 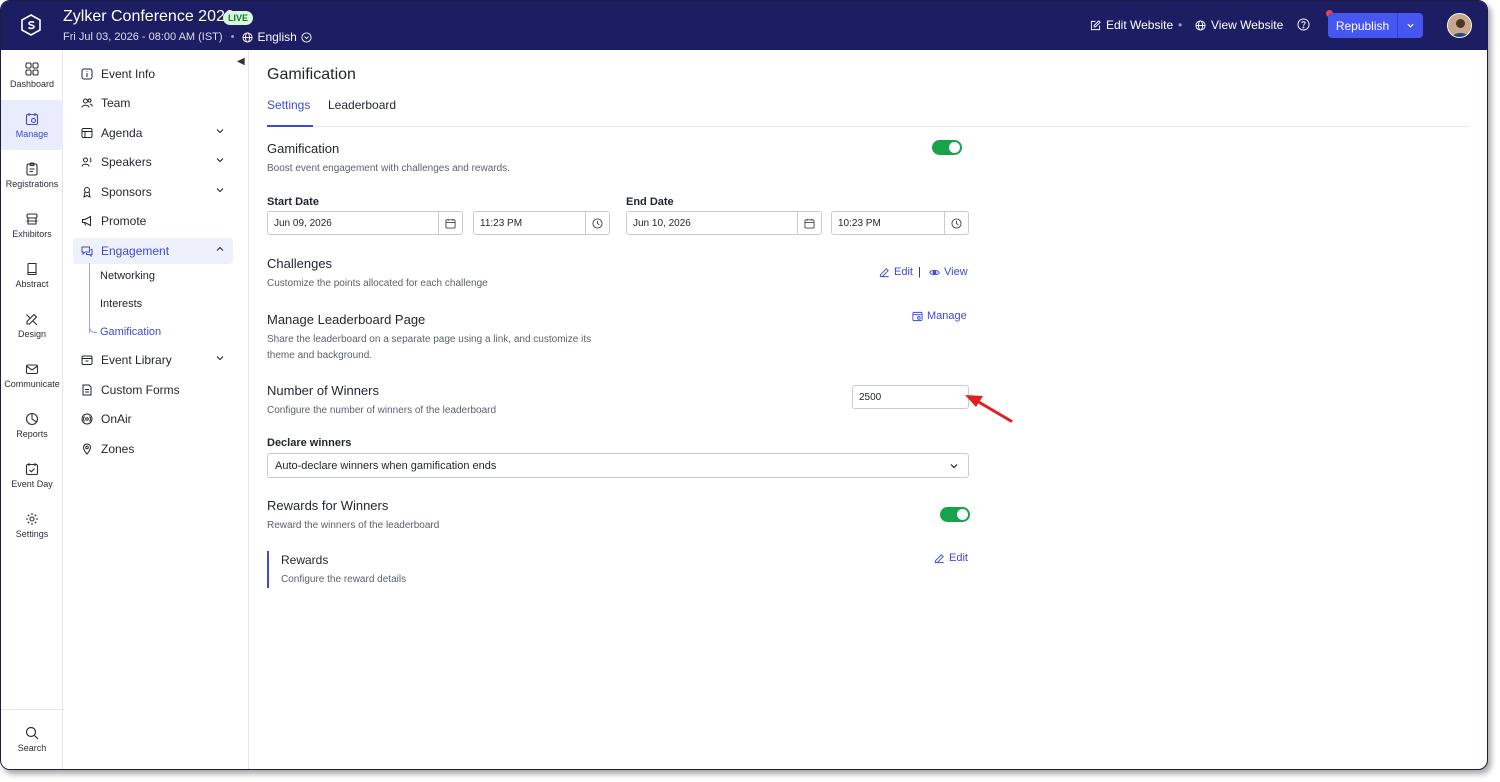 What do you see at coordinates (153, 162) in the screenshot?
I see `nav-item-speakers: Speakers` at bounding box center [153, 162].